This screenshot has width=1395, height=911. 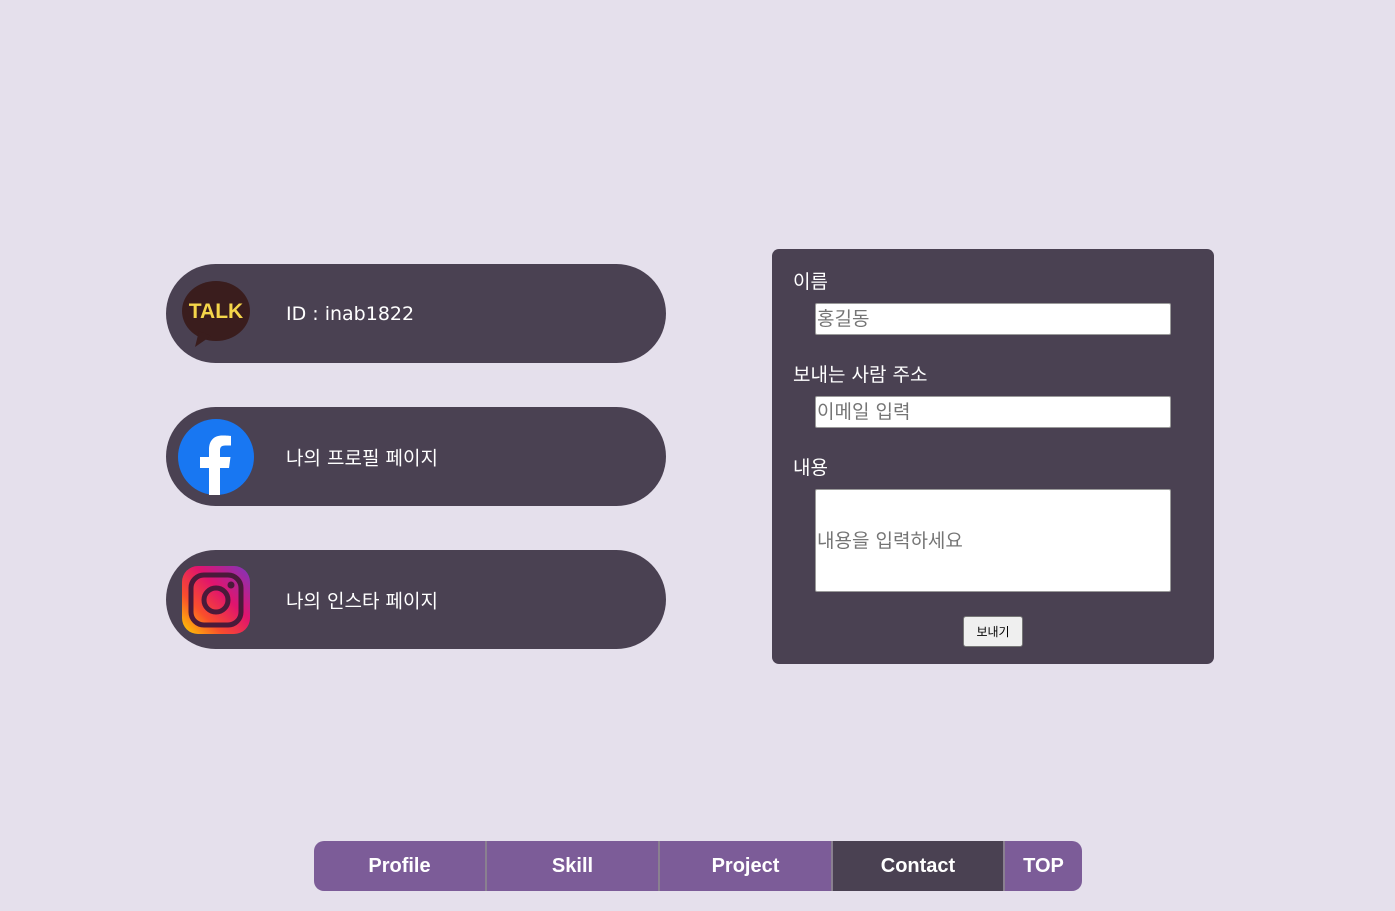 What do you see at coordinates (746, 866) in the screenshot?
I see `nav-project: Project` at bounding box center [746, 866].